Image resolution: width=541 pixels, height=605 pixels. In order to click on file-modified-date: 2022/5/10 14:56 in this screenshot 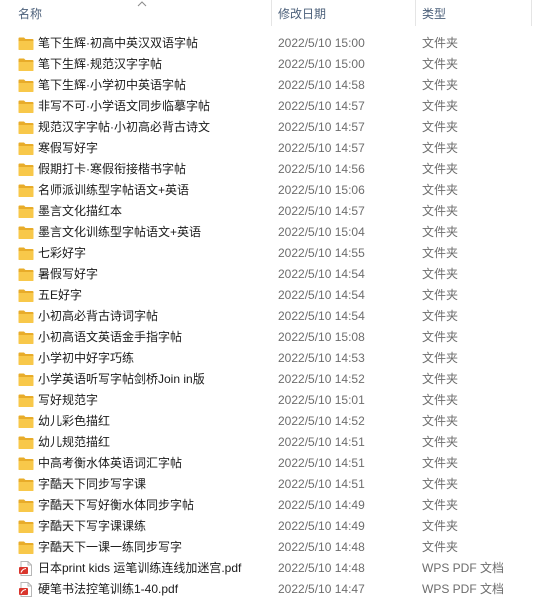, I will do `click(321, 169)`.